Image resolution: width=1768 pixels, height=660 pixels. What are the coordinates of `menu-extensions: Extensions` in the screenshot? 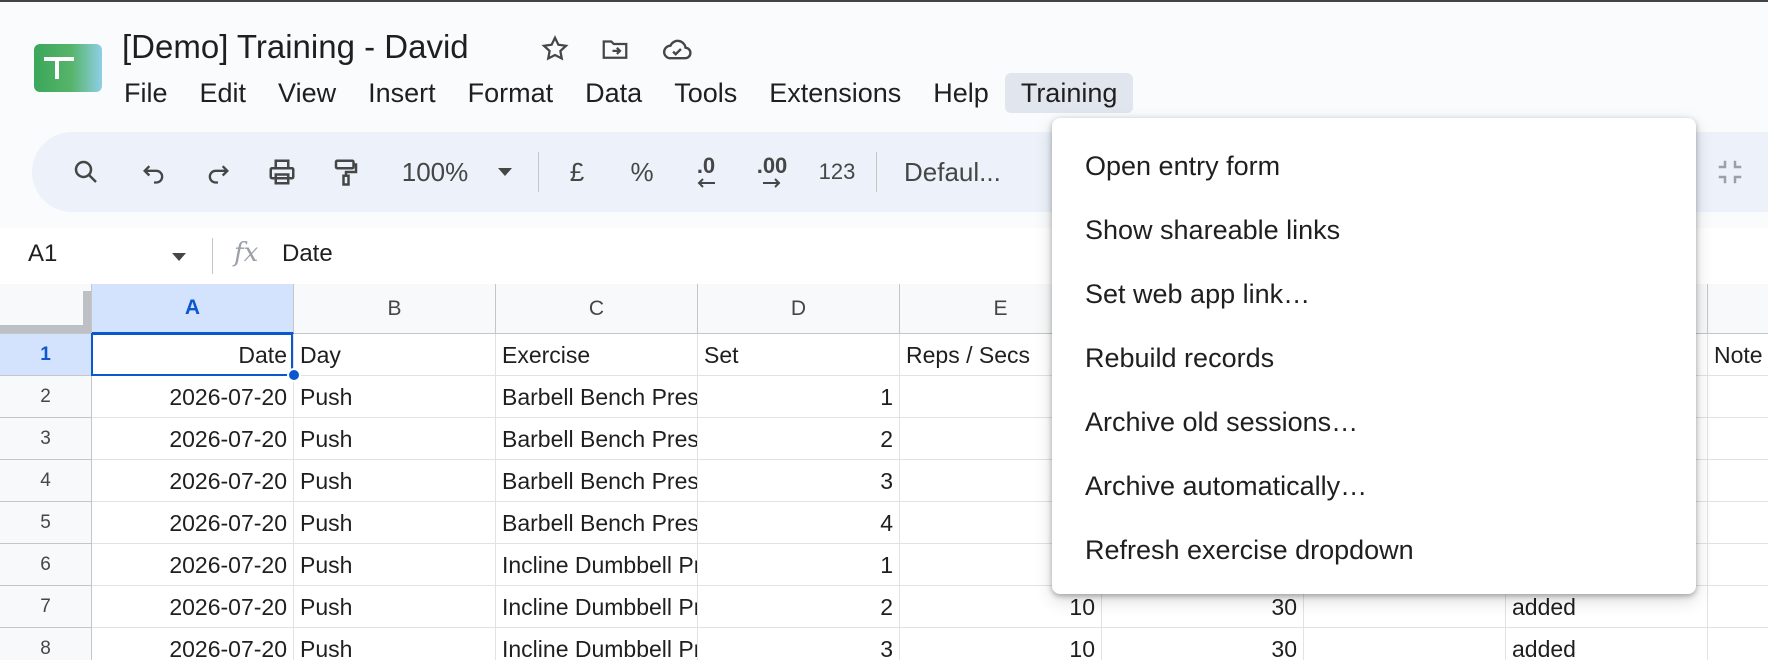 It's located at (835, 93).